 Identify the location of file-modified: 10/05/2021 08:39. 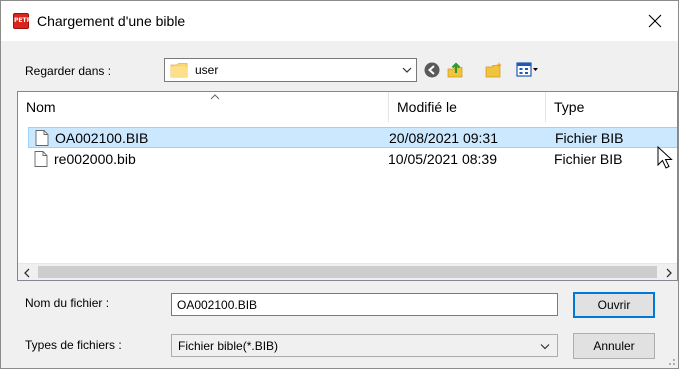
(442, 159).